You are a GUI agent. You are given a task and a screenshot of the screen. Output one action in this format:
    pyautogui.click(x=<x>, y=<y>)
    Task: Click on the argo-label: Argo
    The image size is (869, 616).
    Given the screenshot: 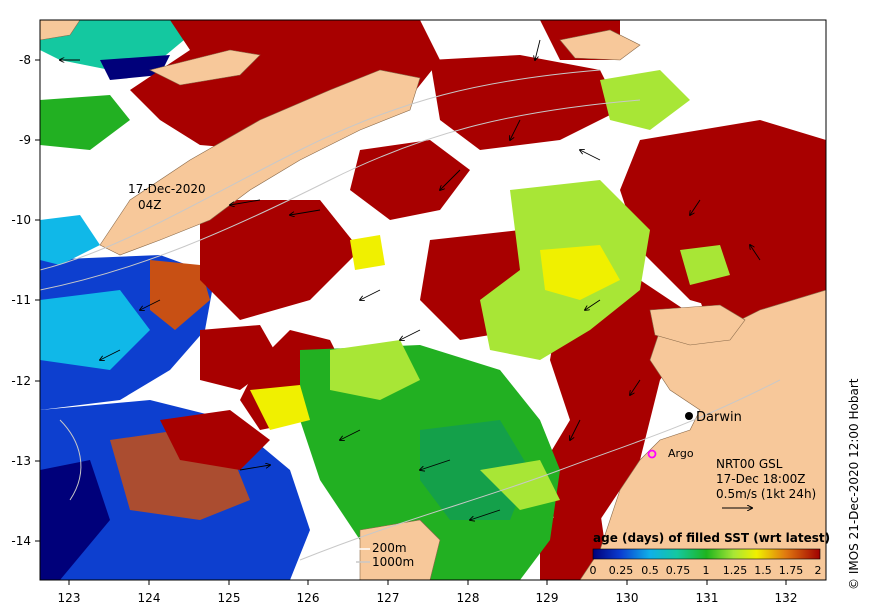 What is the action you would take?
    pyautogui.click(x=681, y=453)
    